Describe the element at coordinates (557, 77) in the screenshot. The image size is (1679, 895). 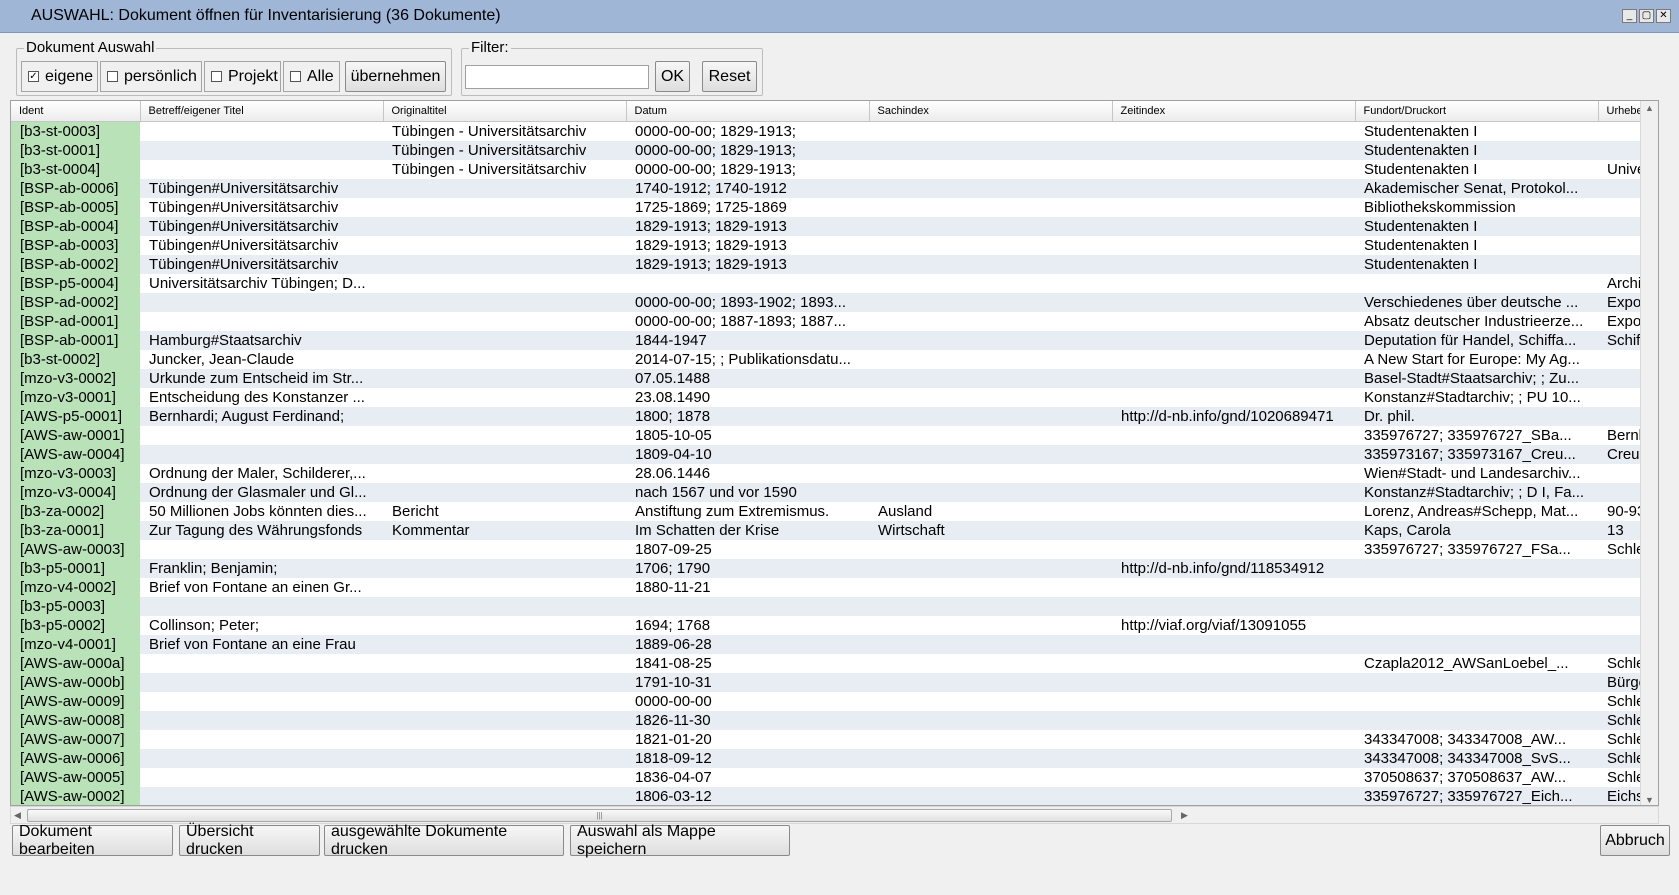
I see `filter-input` at that location.